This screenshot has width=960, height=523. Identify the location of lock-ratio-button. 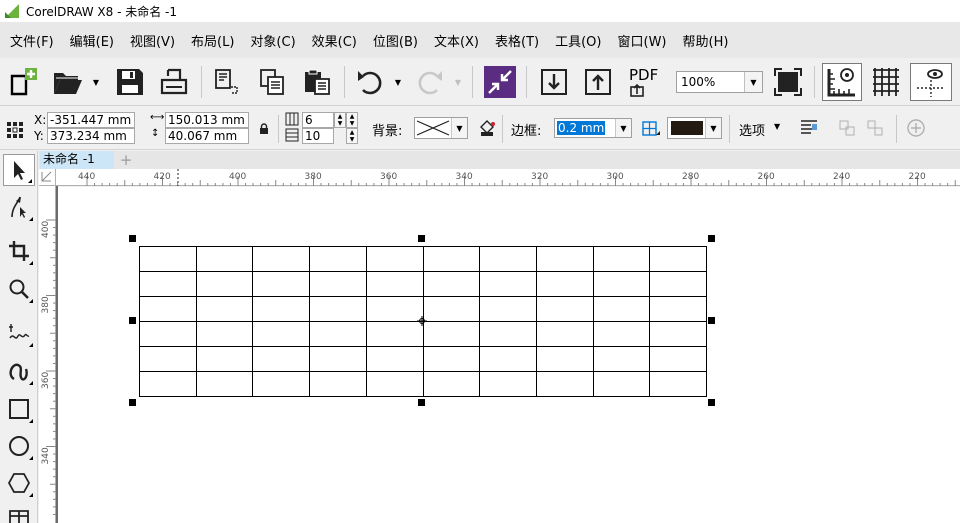
(264, 130).